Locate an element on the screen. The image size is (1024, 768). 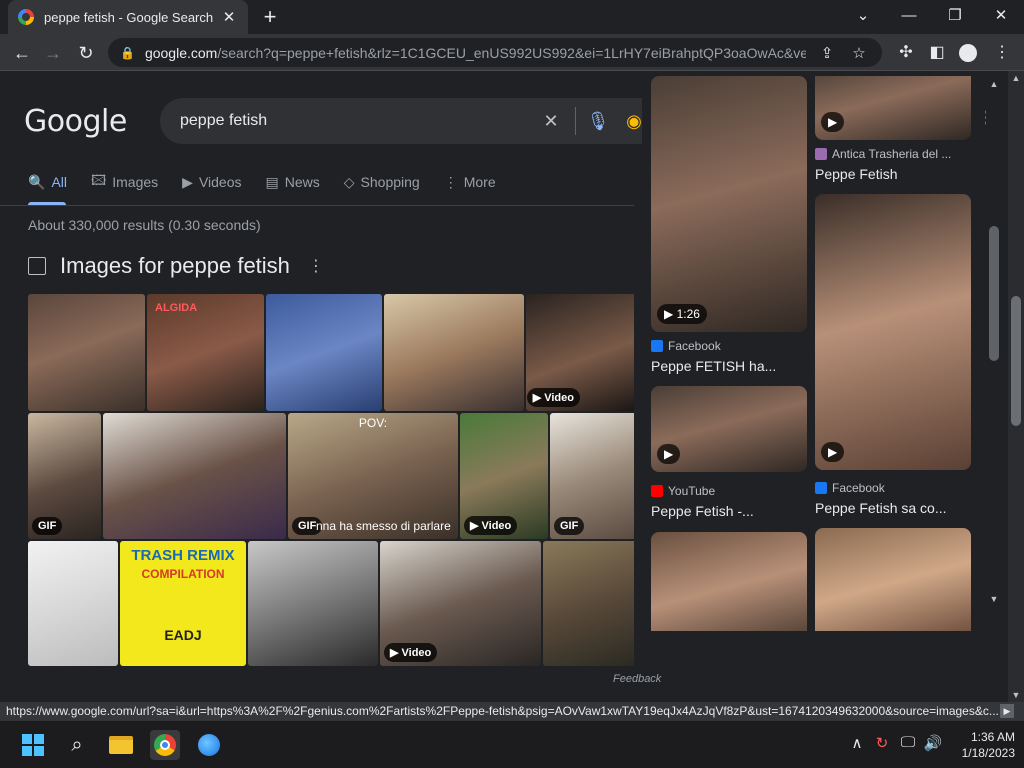
side-panel-icon: ◧ is located at coordinates (937, 53).